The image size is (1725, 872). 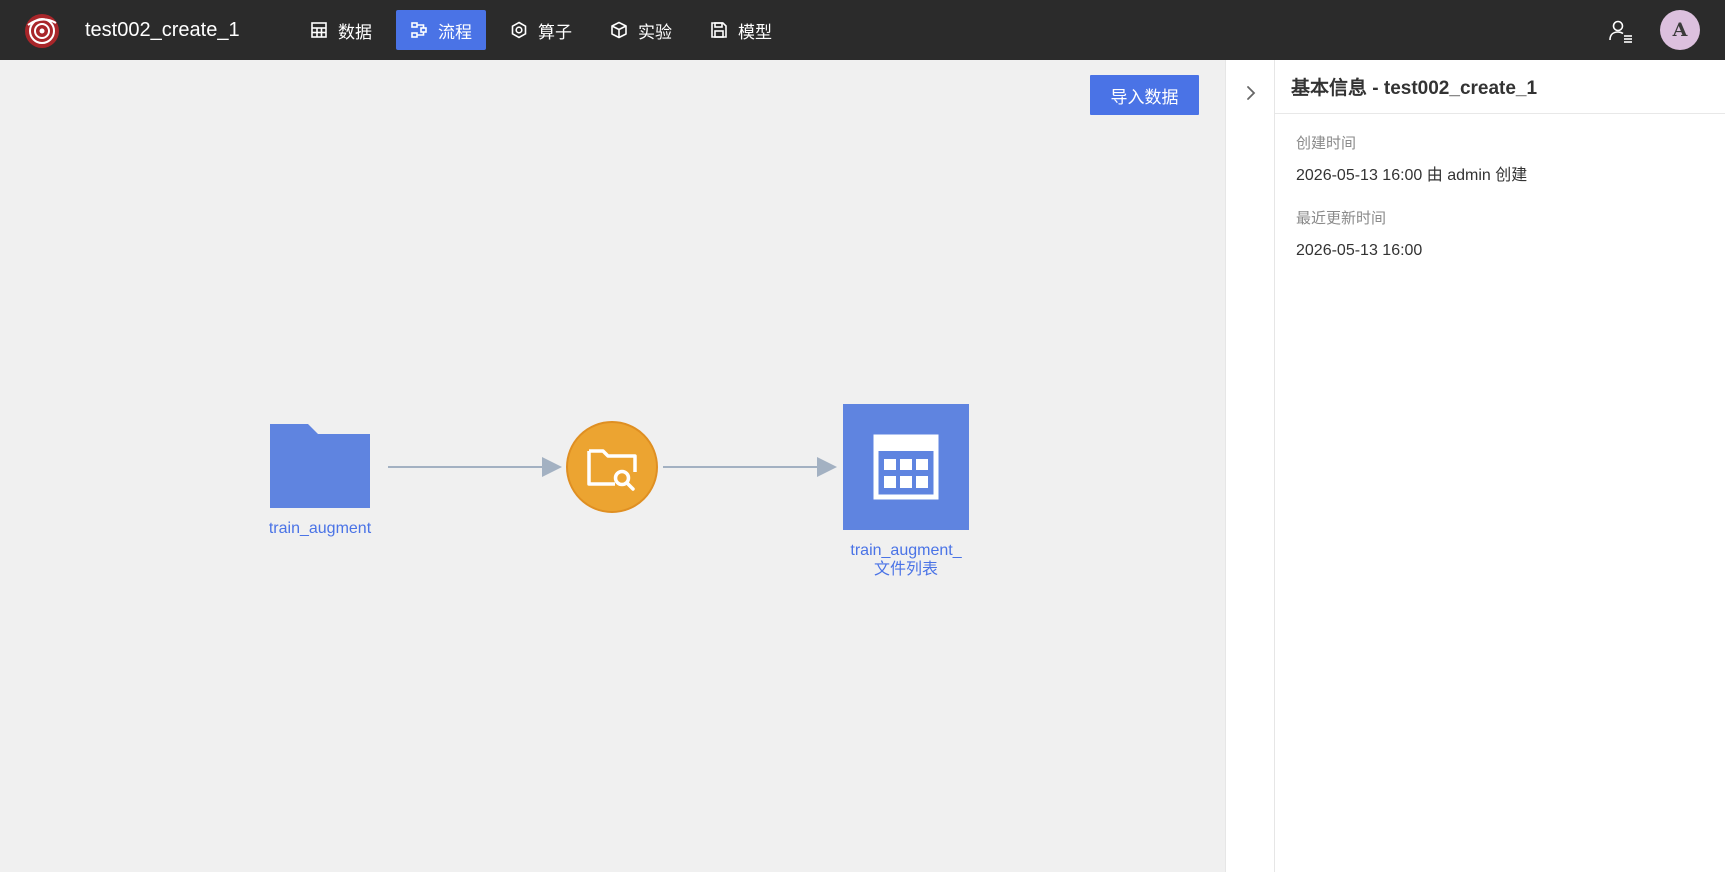 I want to click on save-icon, so click(x=719, y=30).